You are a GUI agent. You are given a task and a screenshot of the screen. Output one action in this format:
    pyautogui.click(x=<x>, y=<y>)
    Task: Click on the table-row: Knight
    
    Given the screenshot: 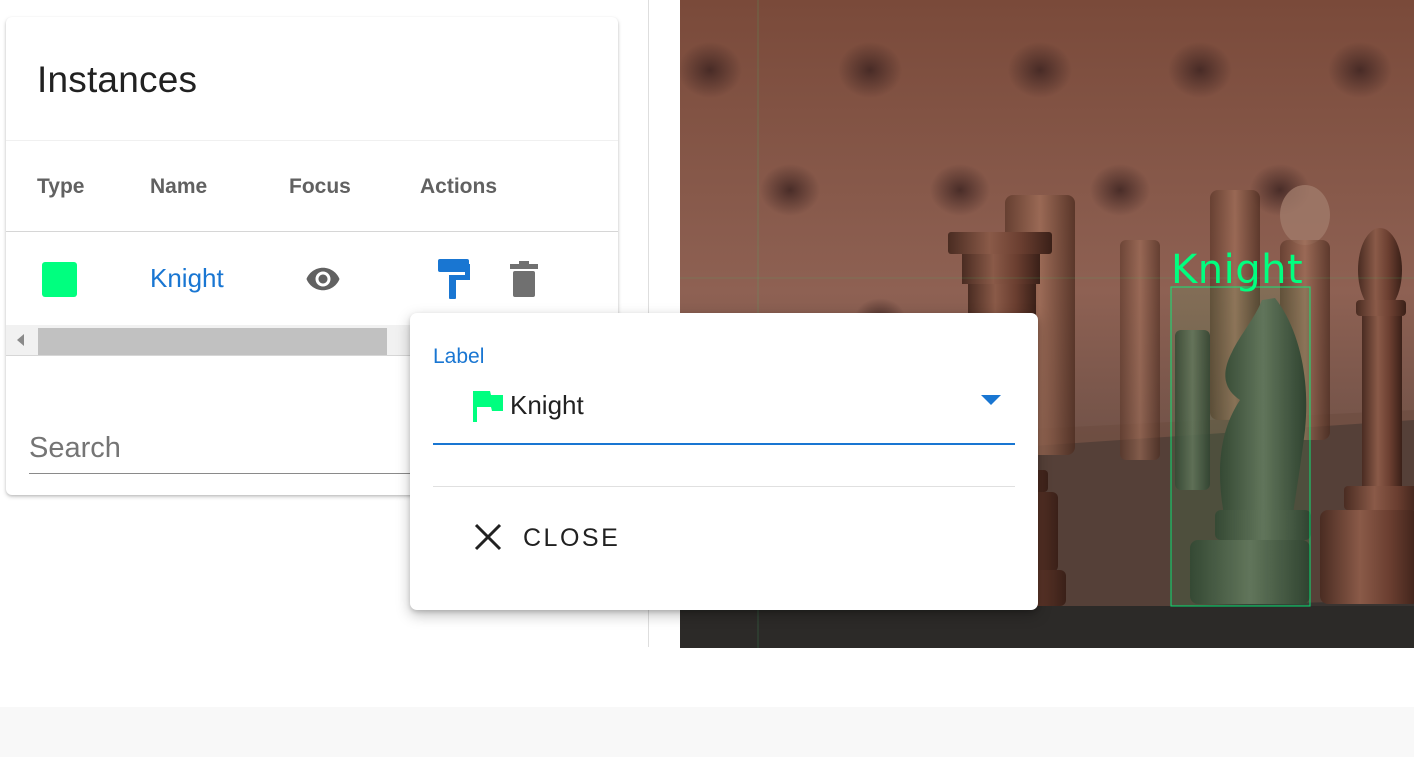 What is the action you would take?
    pyautogui.click(x=312, y=279)
    